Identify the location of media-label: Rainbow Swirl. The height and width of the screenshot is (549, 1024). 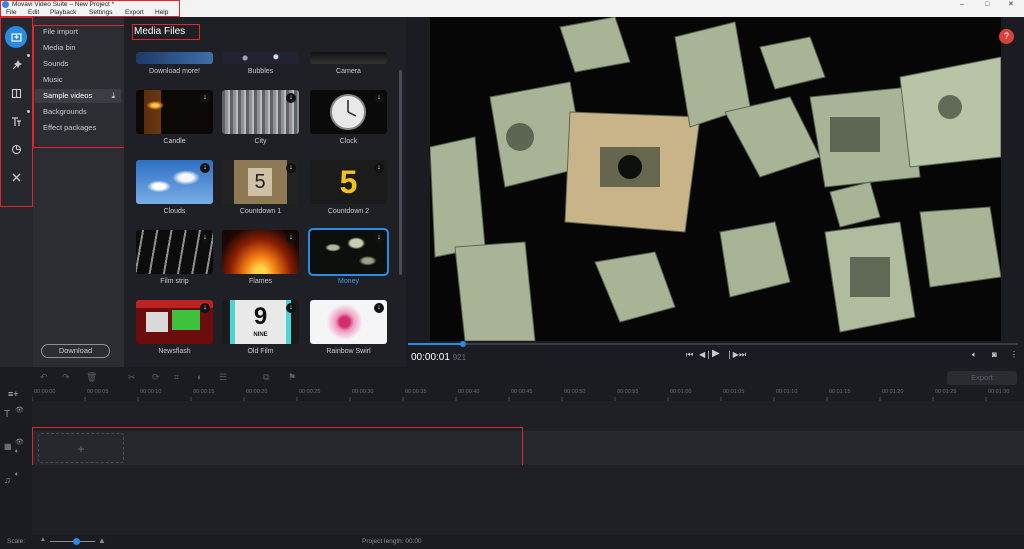
(348, 351).